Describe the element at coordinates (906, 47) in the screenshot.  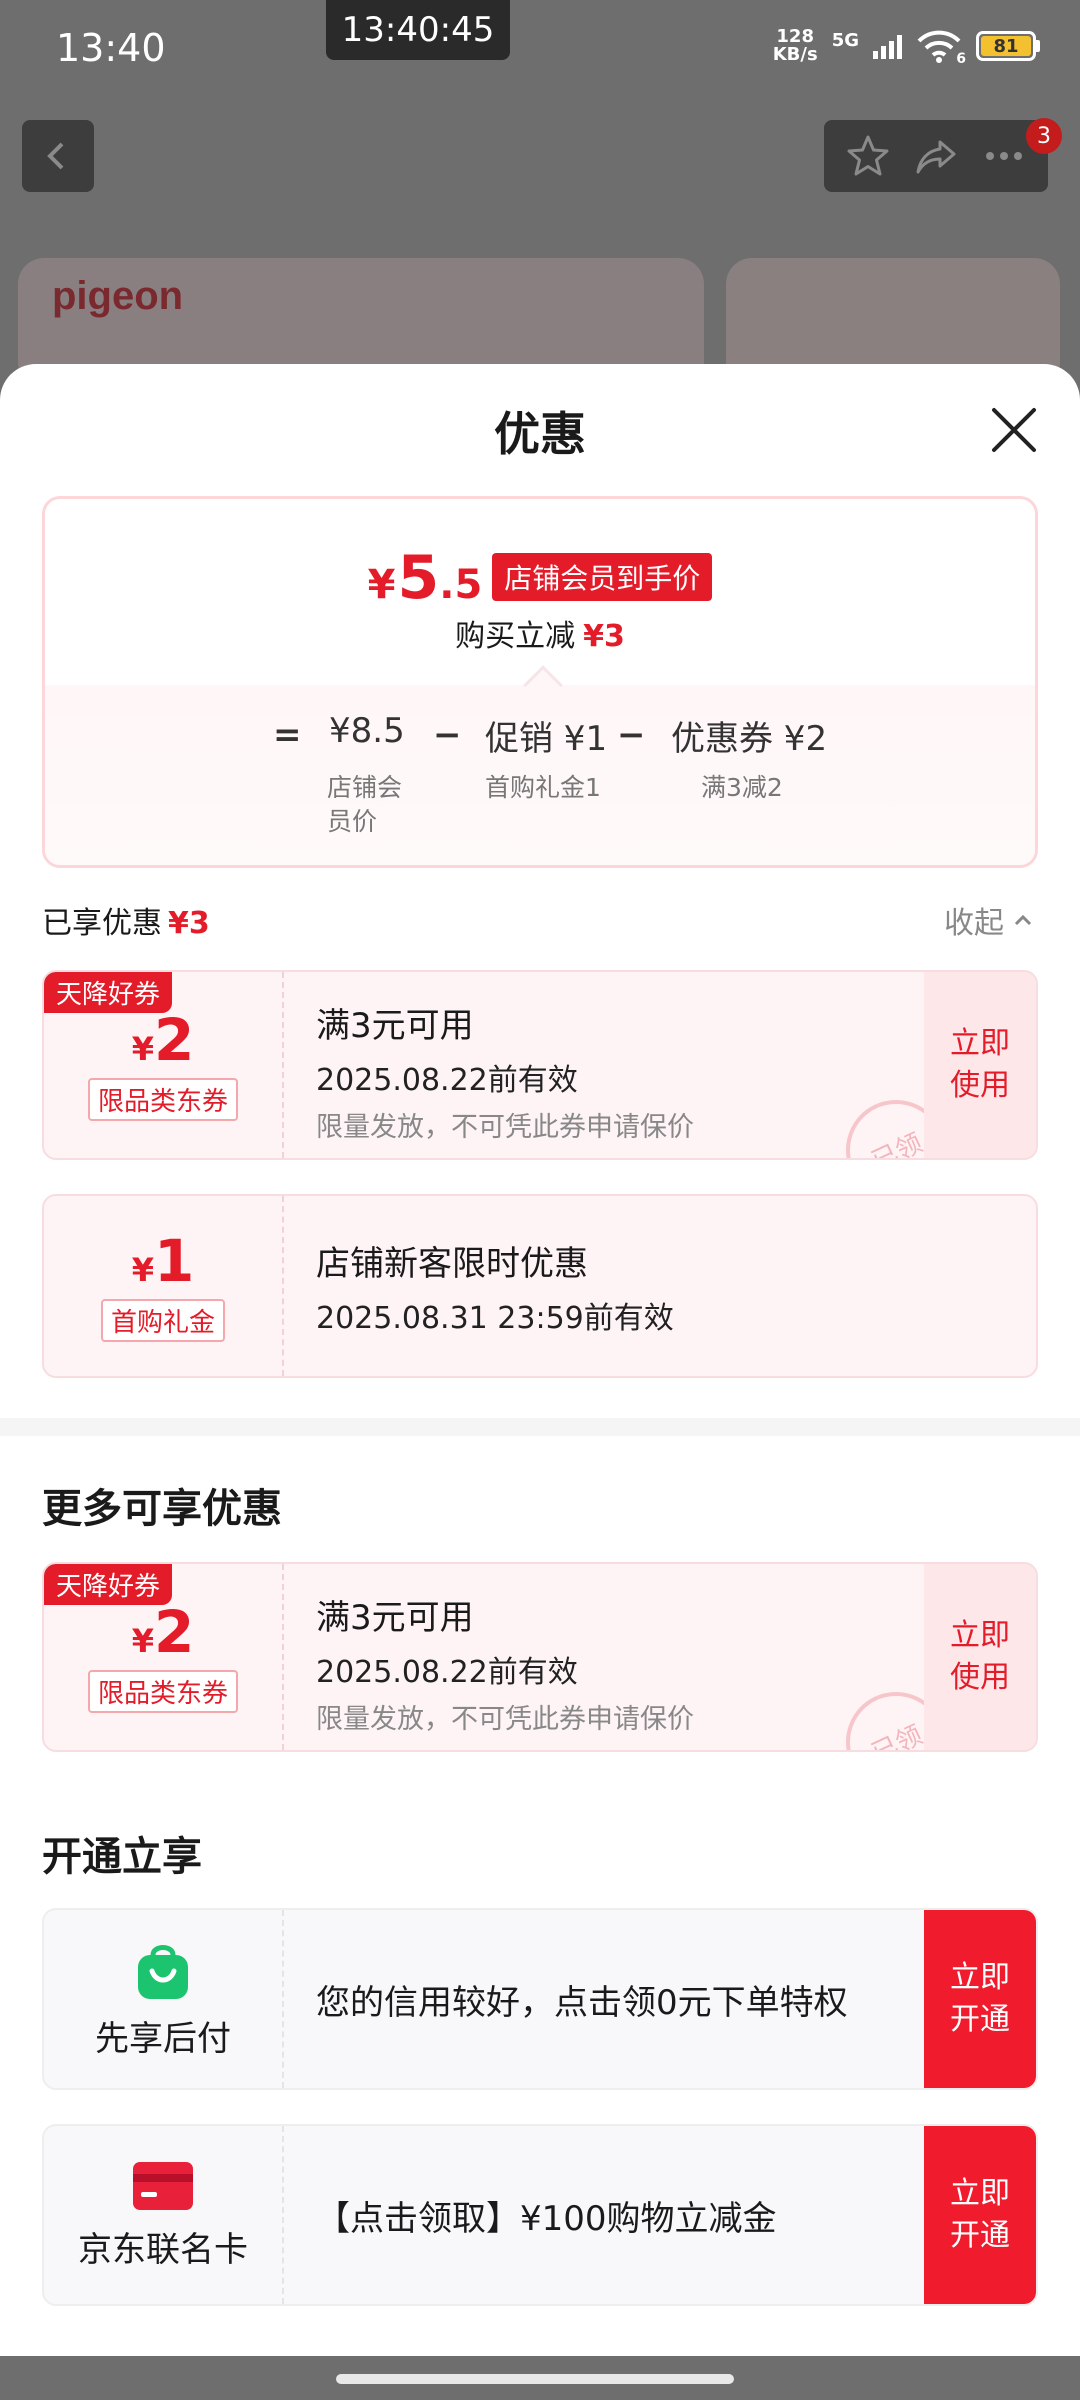
I see `status-indicators: 128 KB/s 5G 6 81` at that location.